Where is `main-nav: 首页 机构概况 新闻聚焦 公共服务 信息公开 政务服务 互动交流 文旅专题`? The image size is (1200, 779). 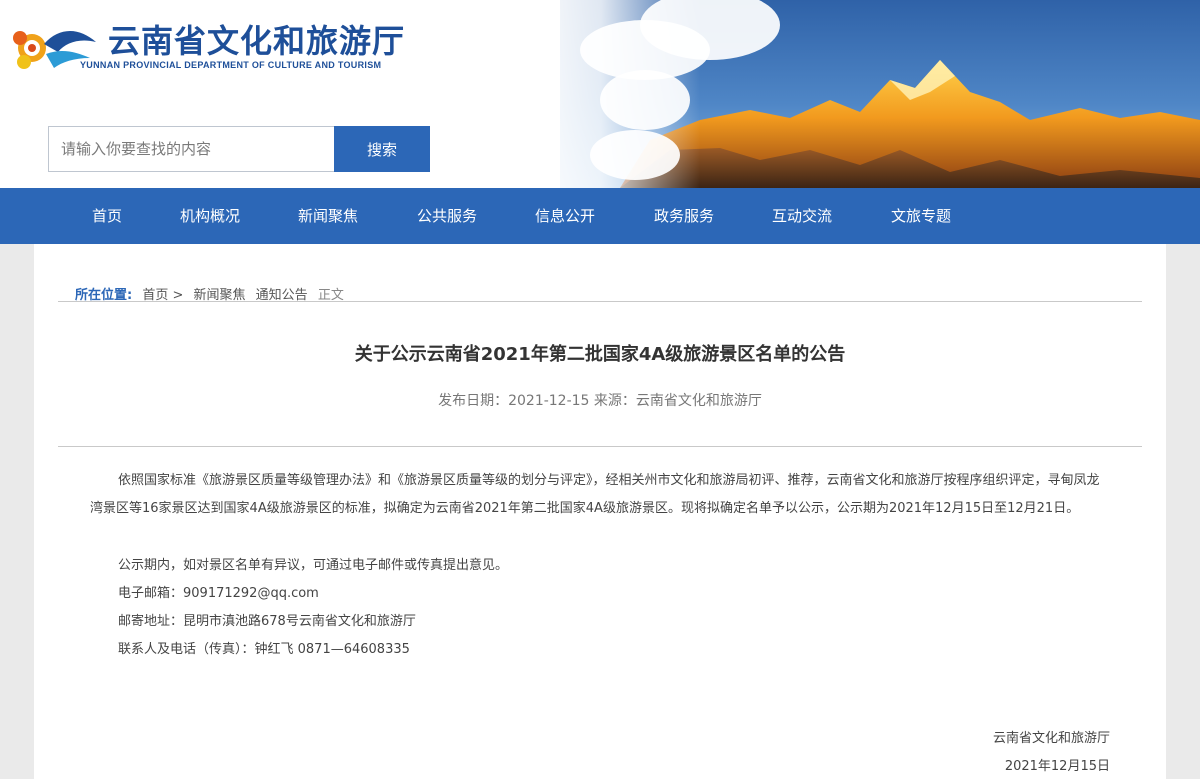
main-nav: 首页 机构概况 新闻聚焦 公共服务 信息公开 政务服务 互动交流 文旅专题 is located at coordinates (600, 216).